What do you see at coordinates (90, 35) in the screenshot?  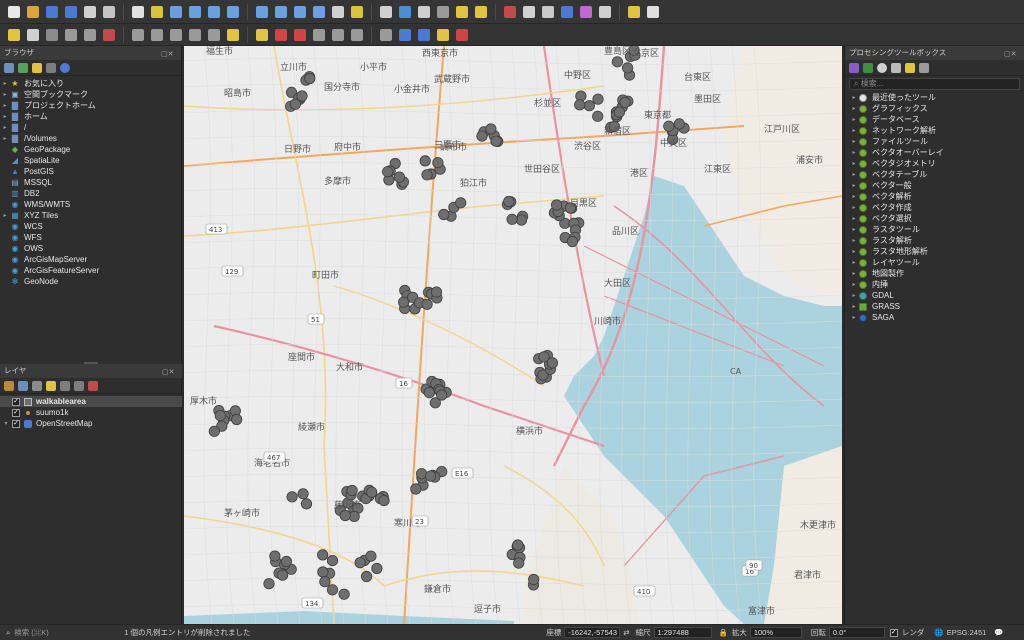 I see `vertex-tool-icon` at bounding box center [90, 35].